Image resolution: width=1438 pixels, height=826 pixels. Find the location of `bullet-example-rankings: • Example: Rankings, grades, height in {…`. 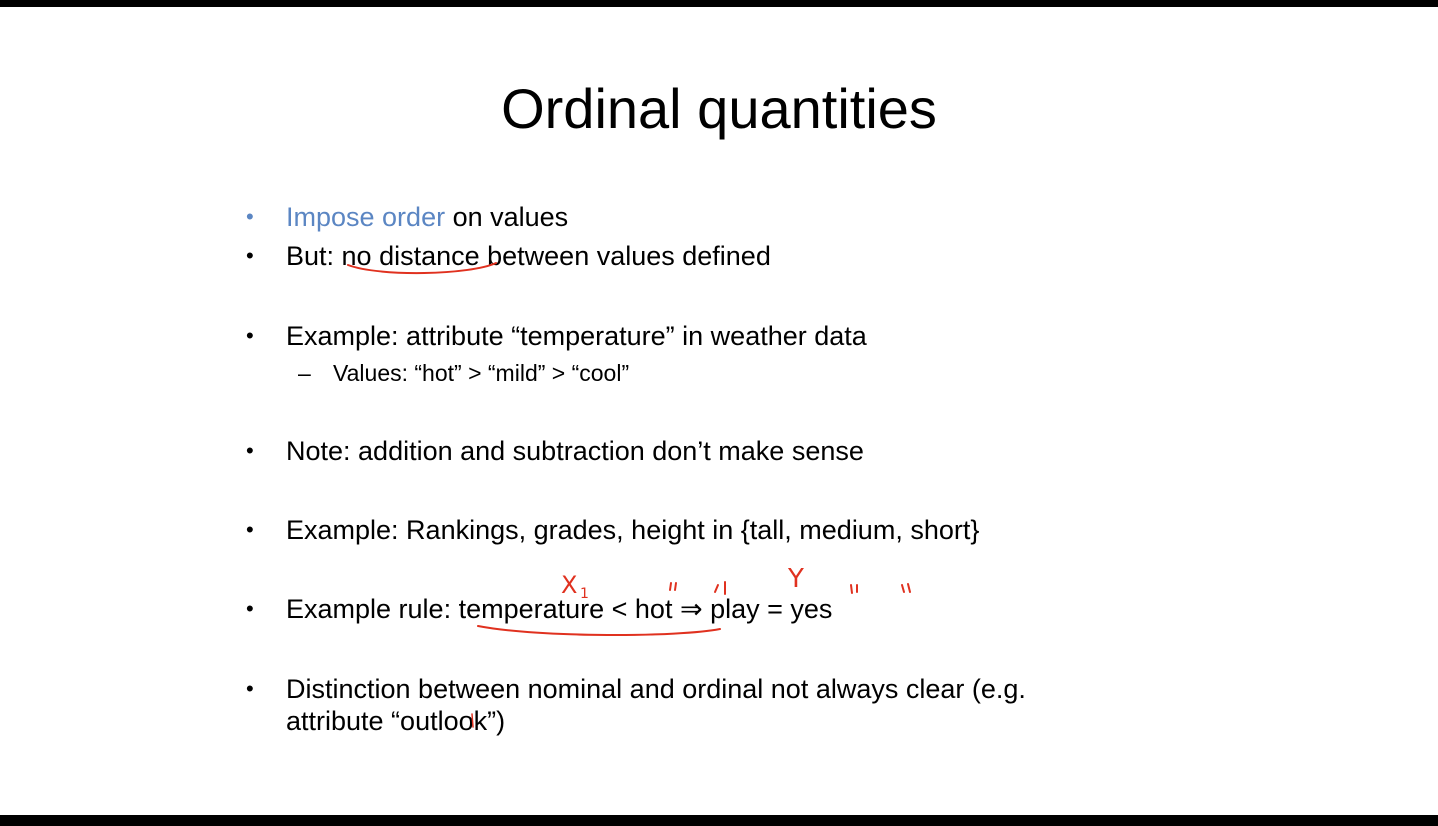

bullet-example-rankings: • Example: Rankings, grades, height in {… is located at coordinates (613, 530).